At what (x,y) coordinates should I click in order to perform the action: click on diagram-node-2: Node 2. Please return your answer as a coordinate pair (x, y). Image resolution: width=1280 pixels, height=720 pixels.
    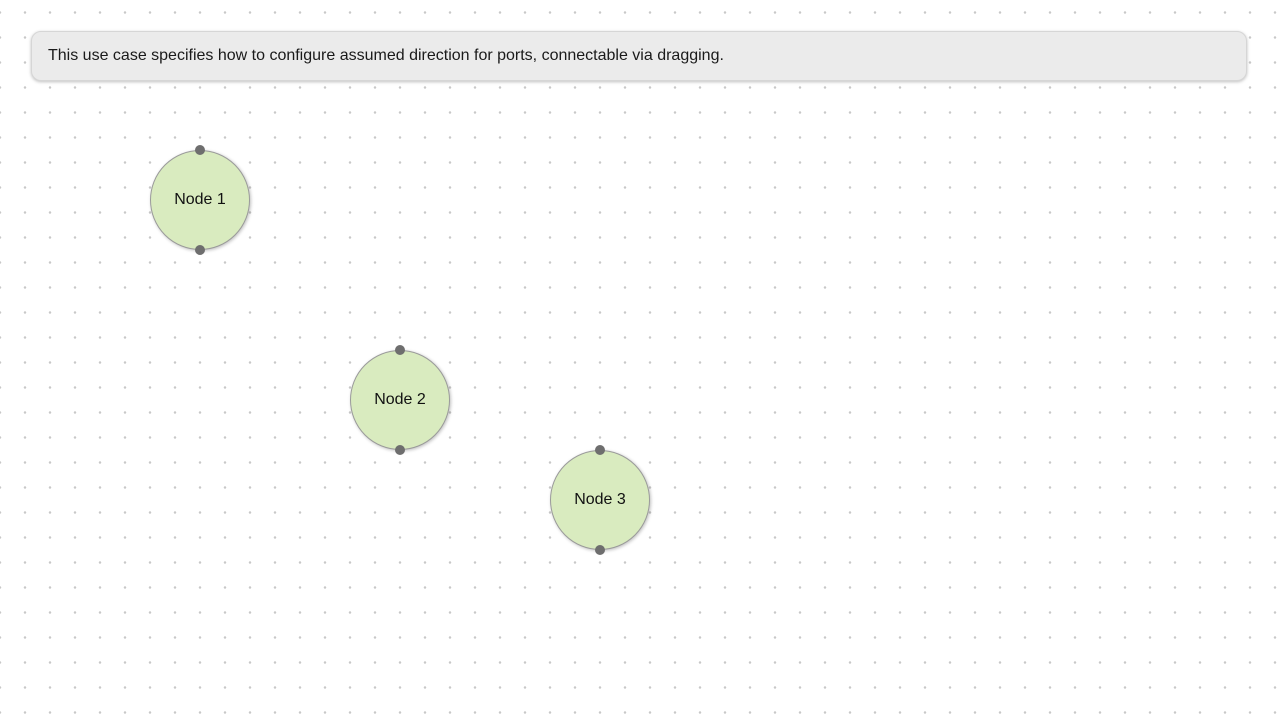
    Looking at the image, I should click on (400, 400).